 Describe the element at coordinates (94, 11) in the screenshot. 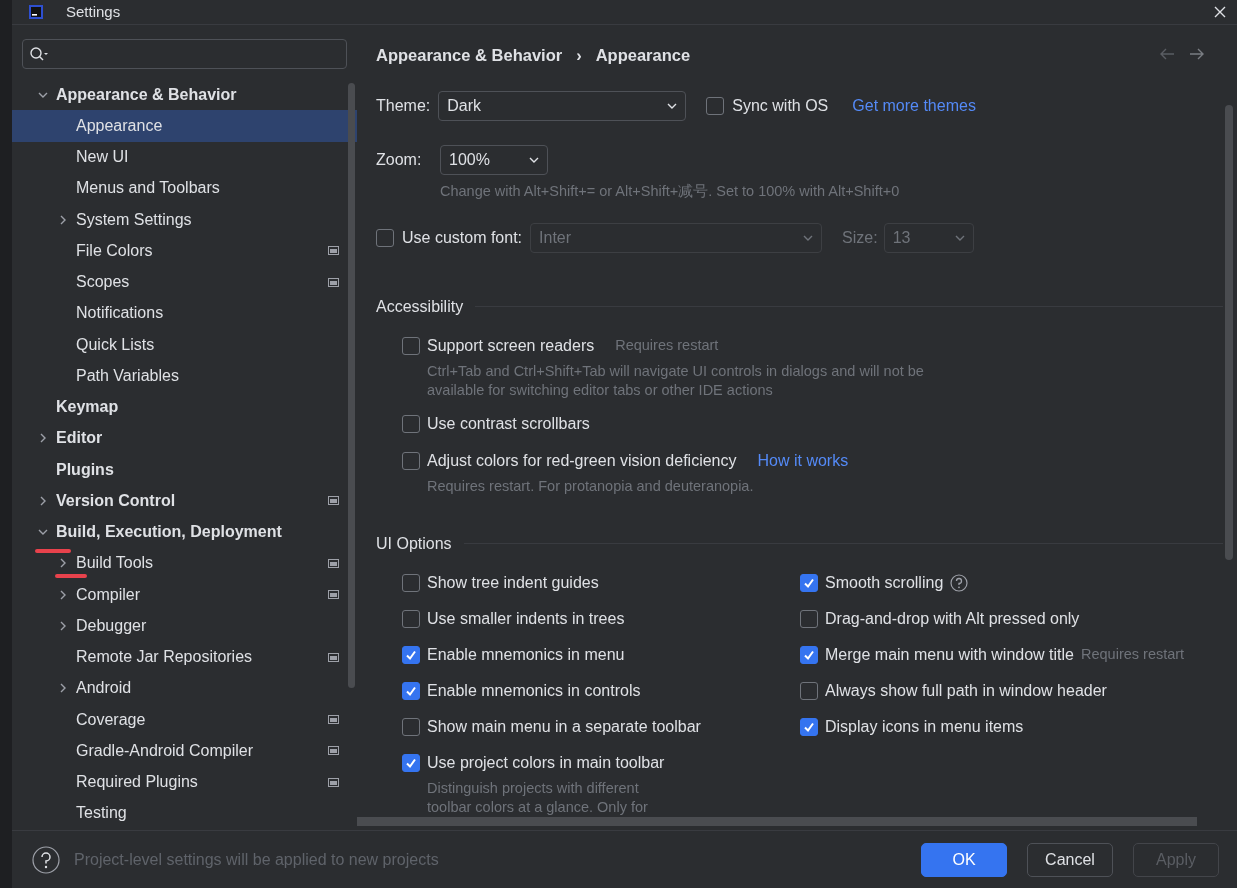

I see `window-title: Settings` at that location.